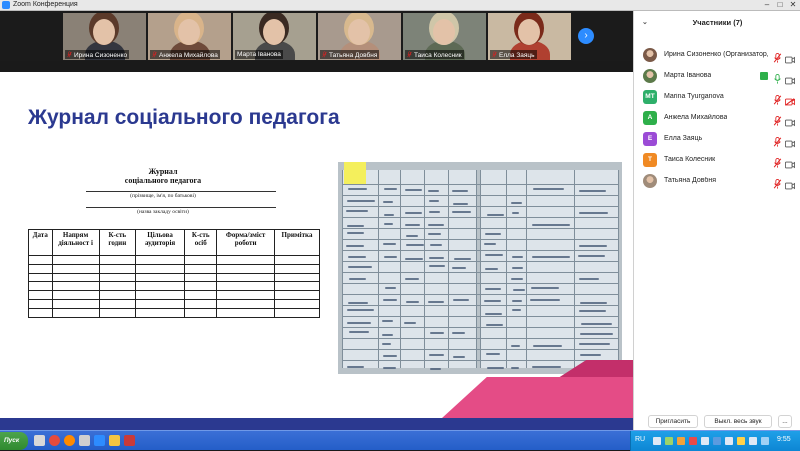 The image size is (800, 451). Describe the element at coordinates (160, 242) in the screenshot. I see `journal-column-header: Цільова аудиторія` at that location.